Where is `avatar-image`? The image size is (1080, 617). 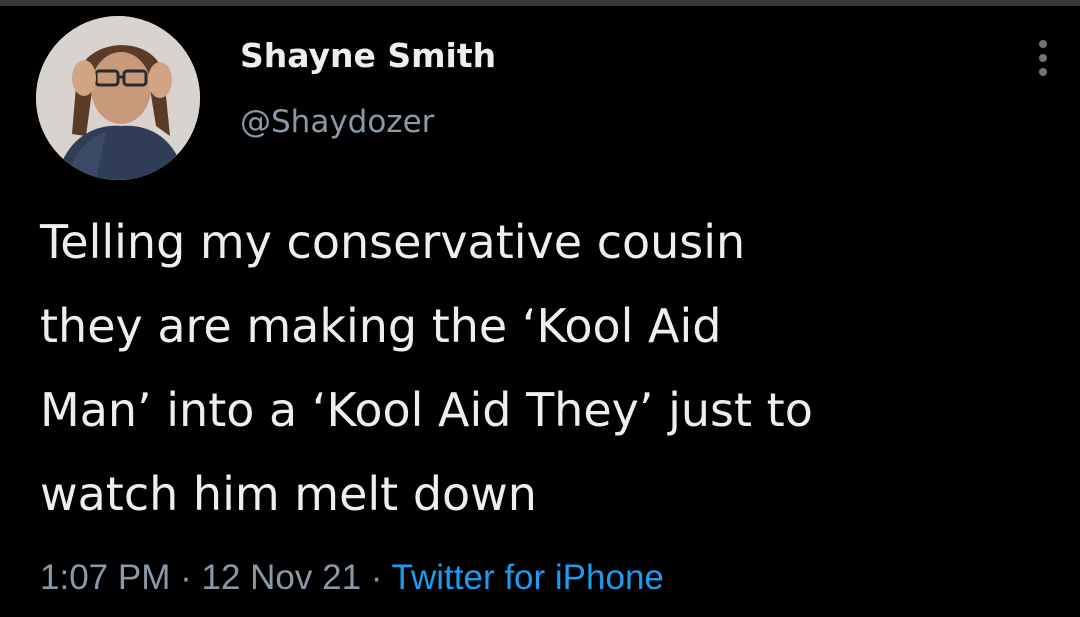
avatar-image is located at coordinates (118, 98).